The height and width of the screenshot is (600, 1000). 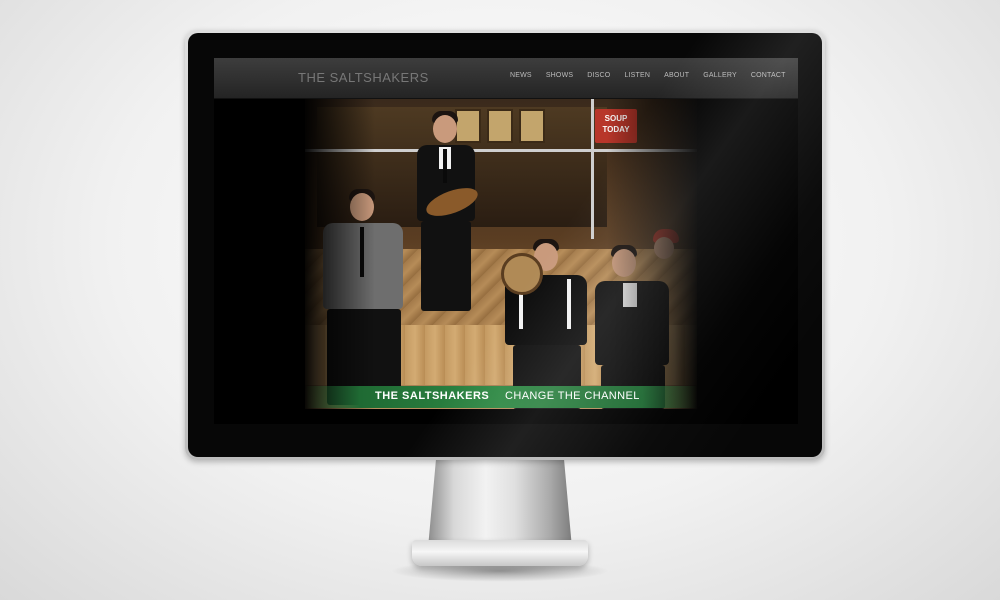 I want to click on album-banner: THE SALTSHAKERS CHANGE THE CHANNEL, so click(x=501, y=397).